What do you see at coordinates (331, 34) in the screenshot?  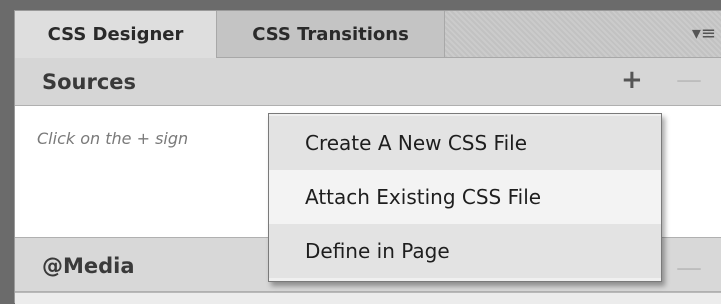 I see `tab-css-transitions: CSS Transitions` at bounding box center [331, 34].